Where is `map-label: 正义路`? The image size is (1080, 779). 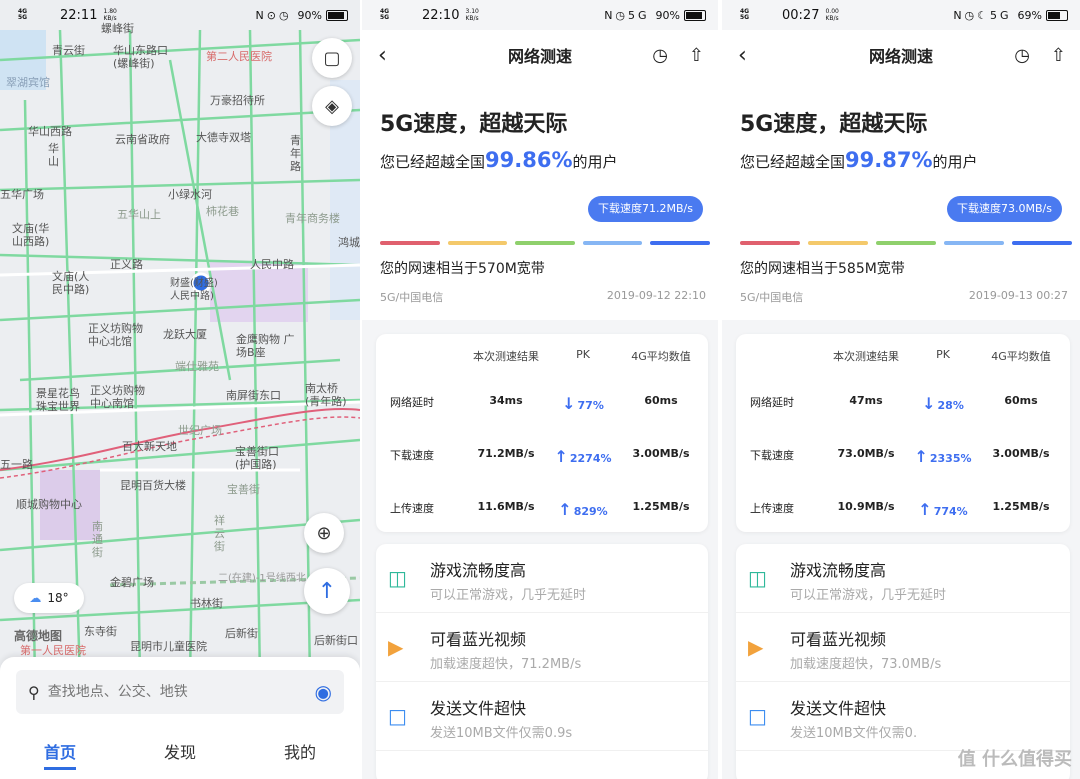 map-label: 正义路 is located at coordinates (126, 264).